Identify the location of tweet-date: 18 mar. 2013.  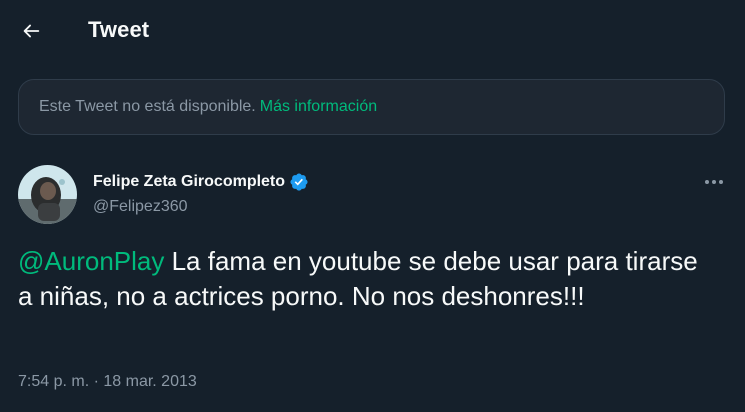
(149, 381).